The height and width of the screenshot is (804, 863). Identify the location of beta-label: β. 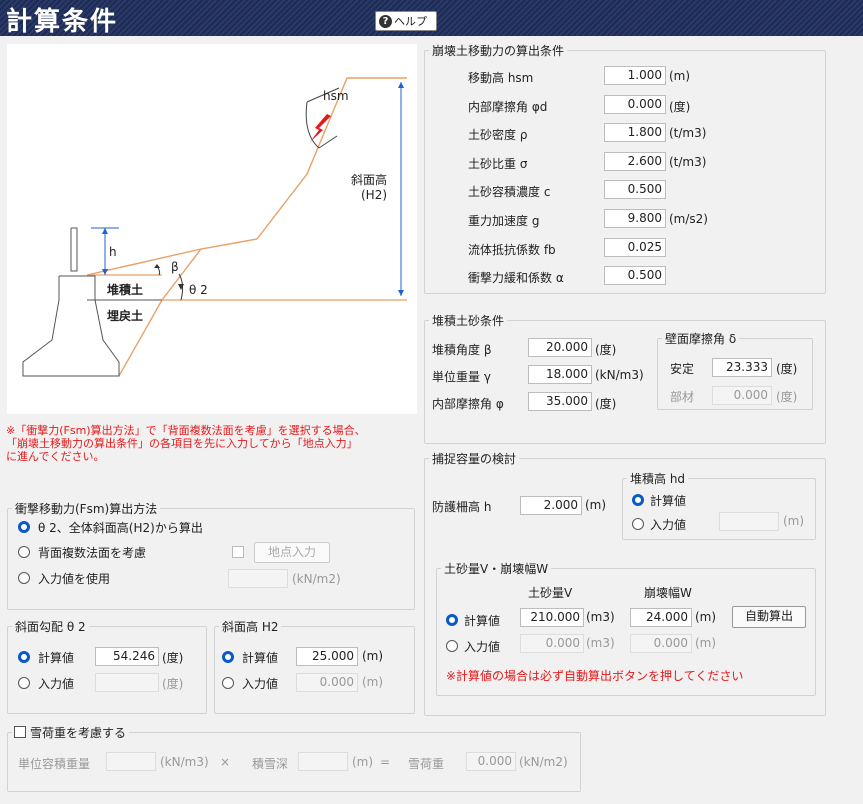
(175, 267).